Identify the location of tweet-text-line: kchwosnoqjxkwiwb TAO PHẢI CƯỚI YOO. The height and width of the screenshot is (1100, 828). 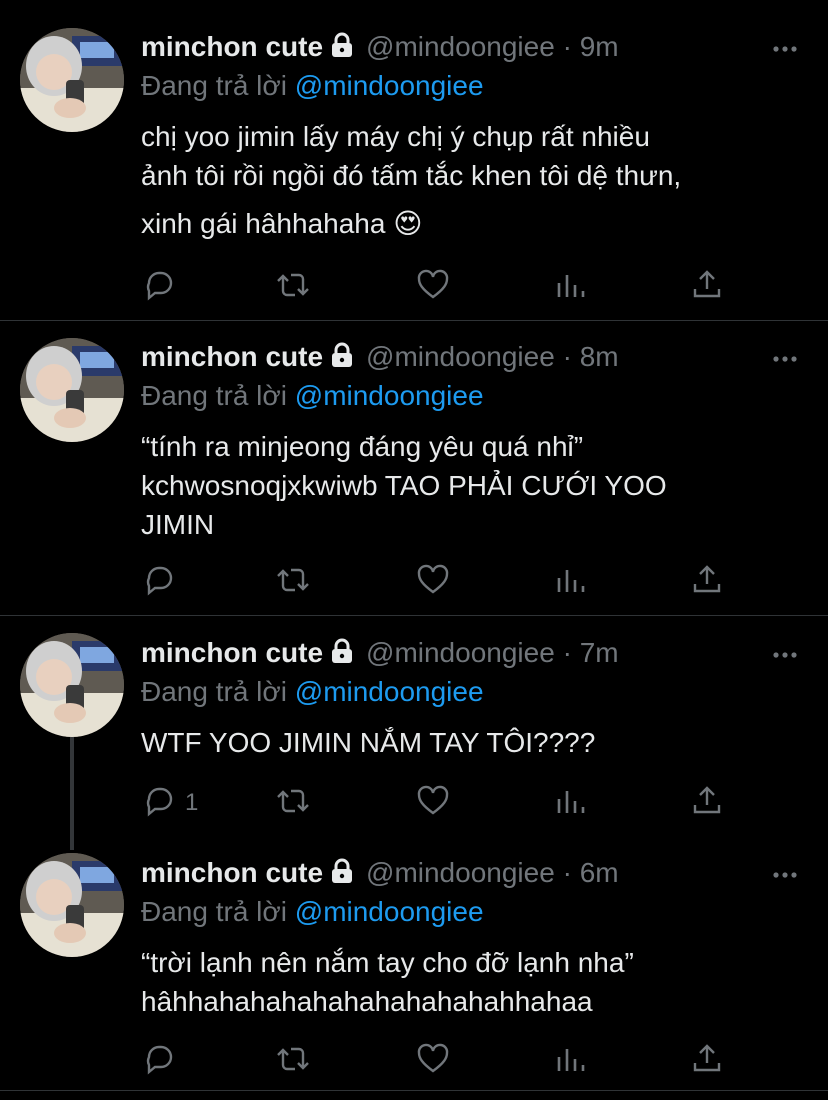
(404, 485).